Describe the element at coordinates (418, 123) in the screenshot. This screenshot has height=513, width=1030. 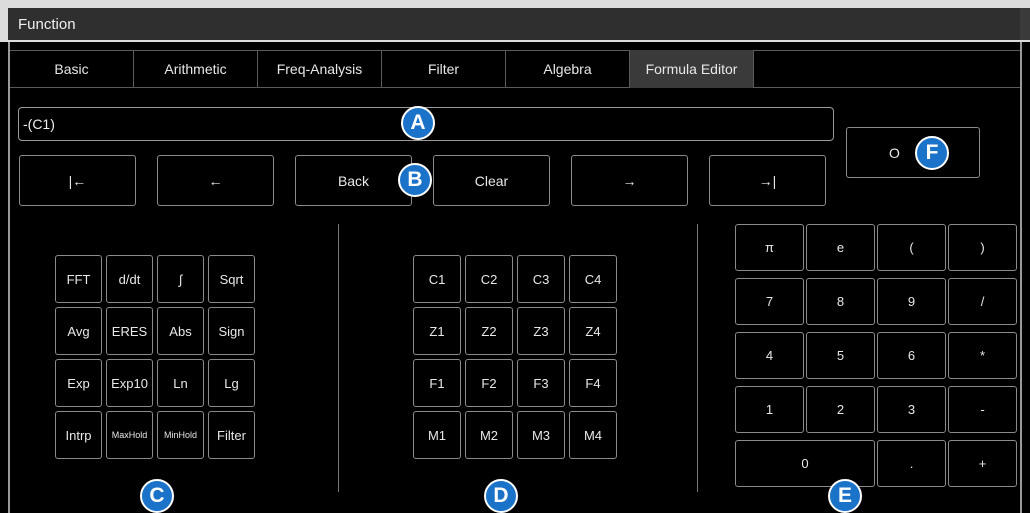
I see `marker-a: A` at that location.